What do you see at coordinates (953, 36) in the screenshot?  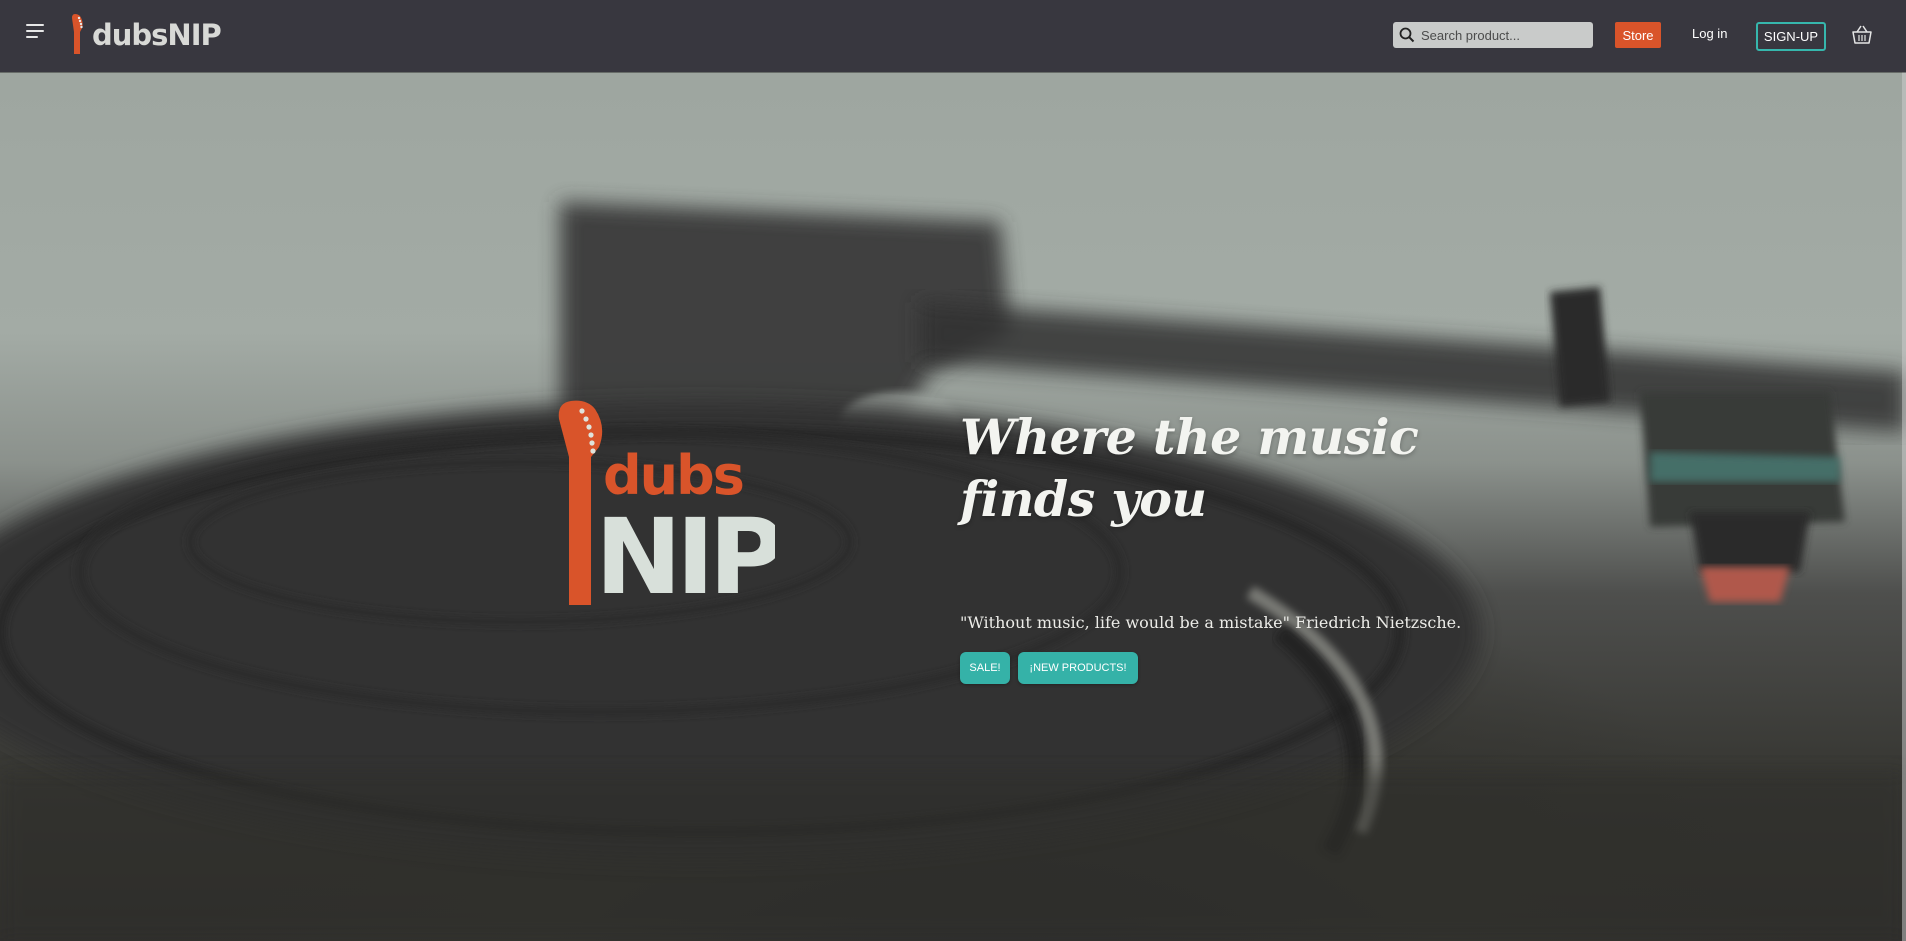 I see `top-navbar: dubsNIP Store Log in SIGN-UP` at bounding box center [953, 36].